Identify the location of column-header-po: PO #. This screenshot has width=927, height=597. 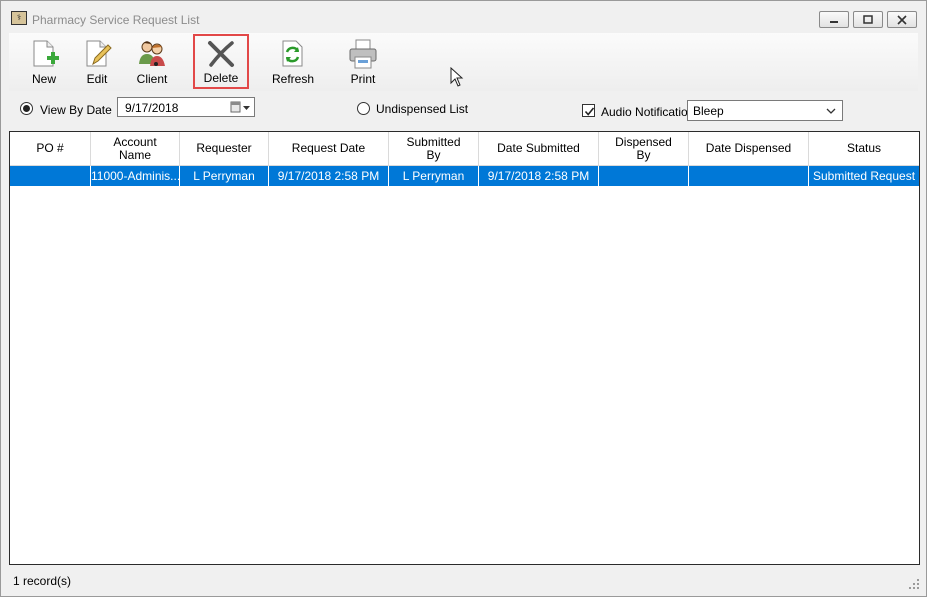
(50, 148).